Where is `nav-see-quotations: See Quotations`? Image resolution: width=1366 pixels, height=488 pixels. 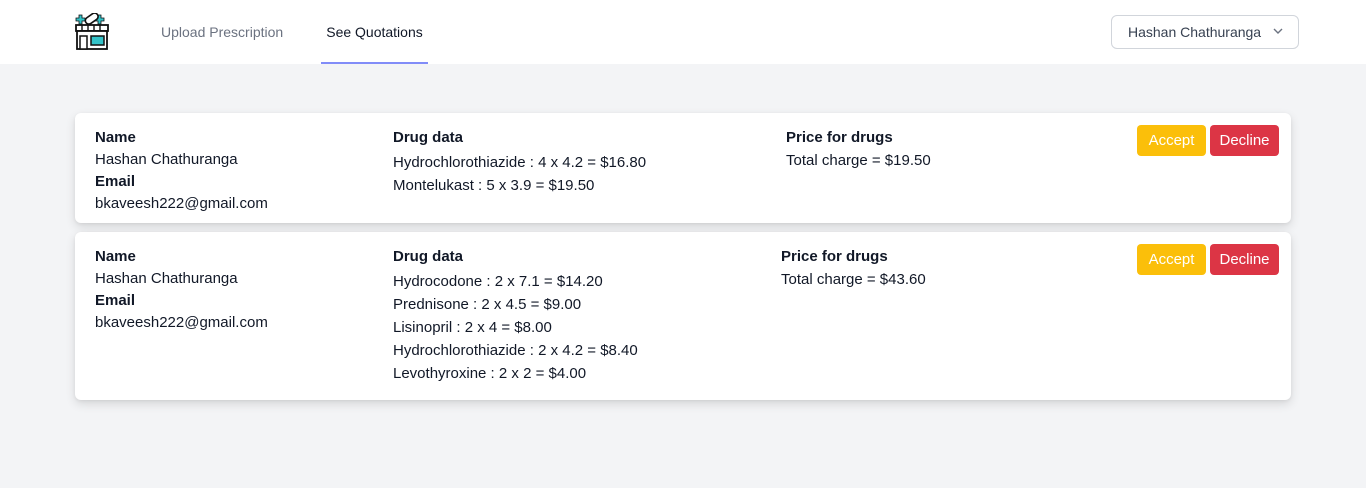
nav-see-quotations: See Quotations is located at coordinates (374, 32).